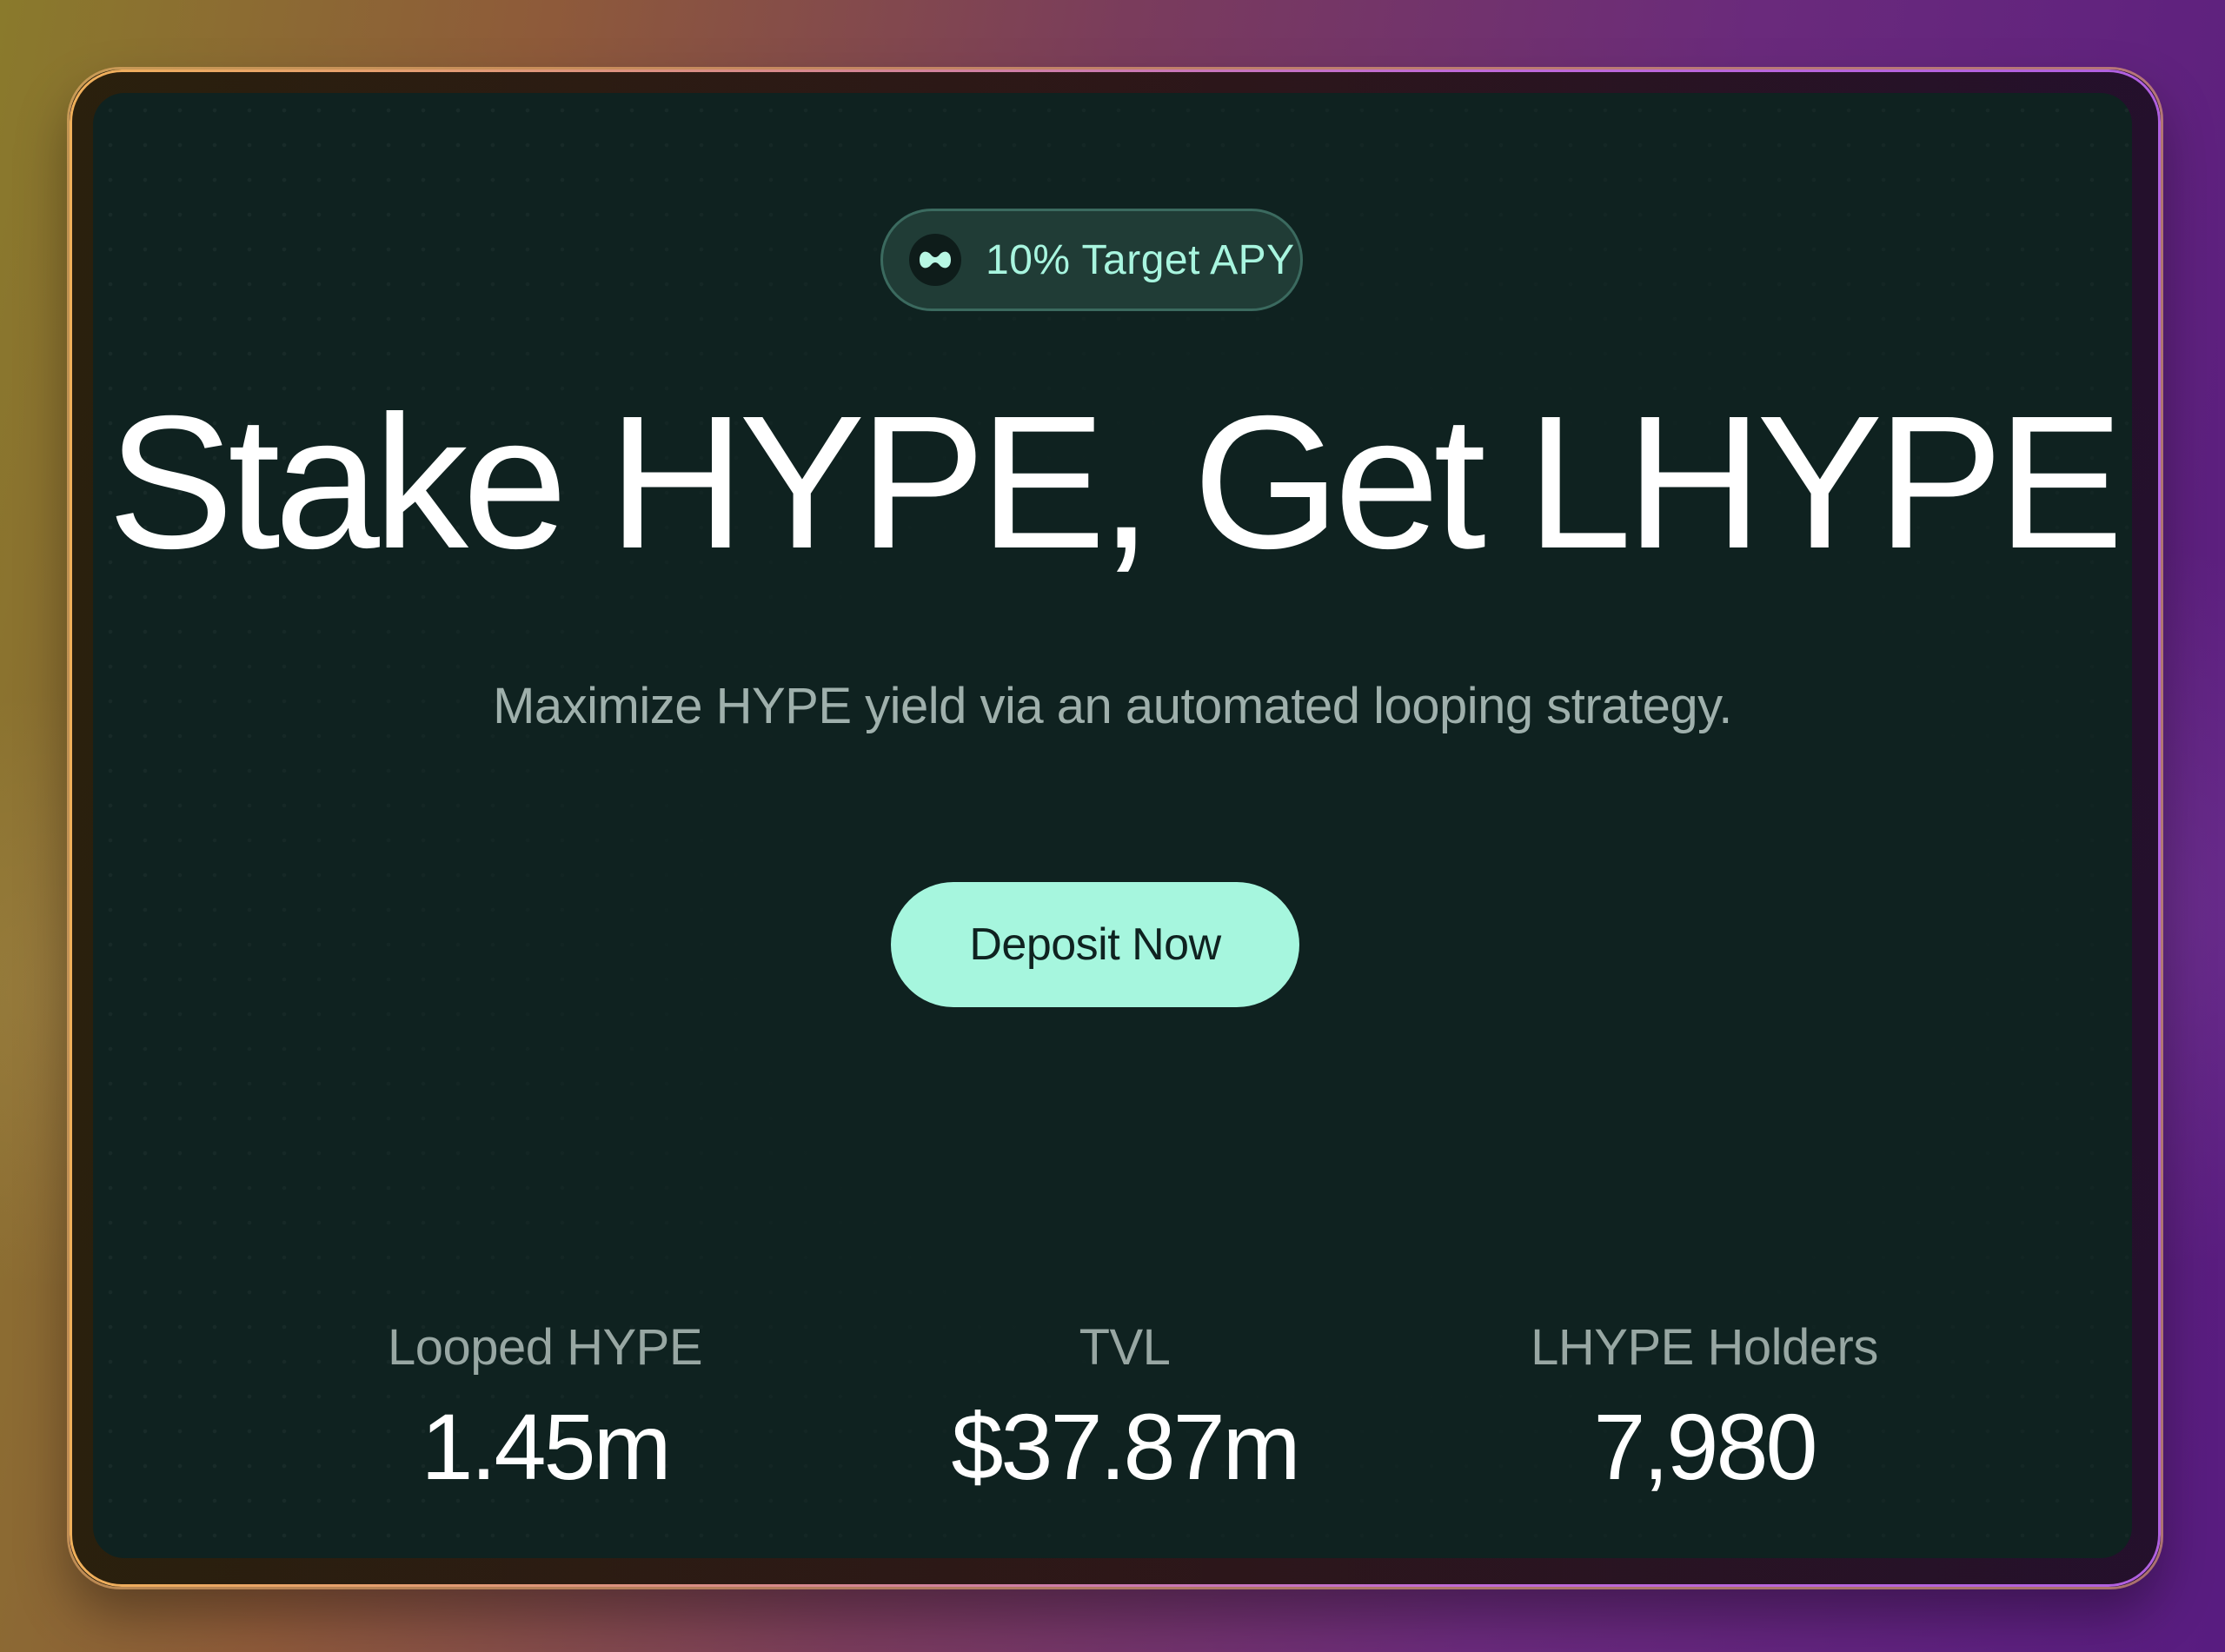 The image size is (2225, 1652). I want to click on stat-tvl: TVL $37.87m, so click(1124, 1409).